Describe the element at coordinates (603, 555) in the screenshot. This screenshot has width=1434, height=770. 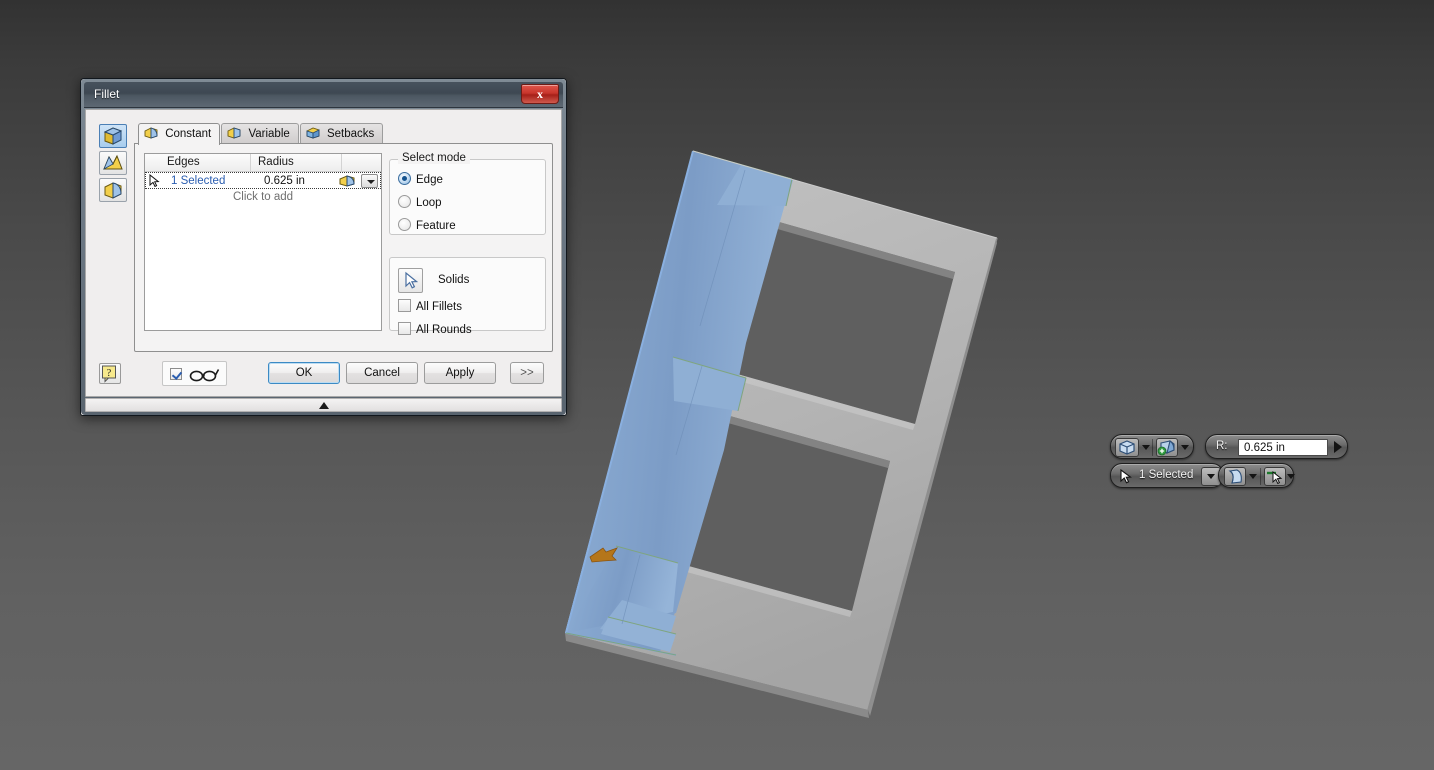
I see `direction-arrow-icon` at that location.